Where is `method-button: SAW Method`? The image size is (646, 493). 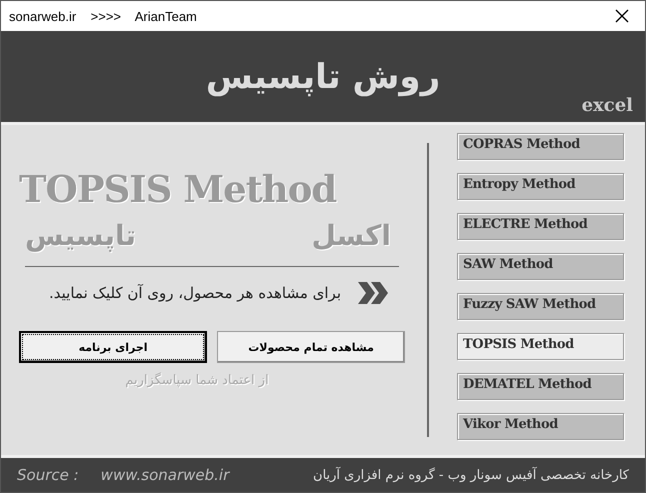
method-button: SAW Method is located at coordinates (540, 266).